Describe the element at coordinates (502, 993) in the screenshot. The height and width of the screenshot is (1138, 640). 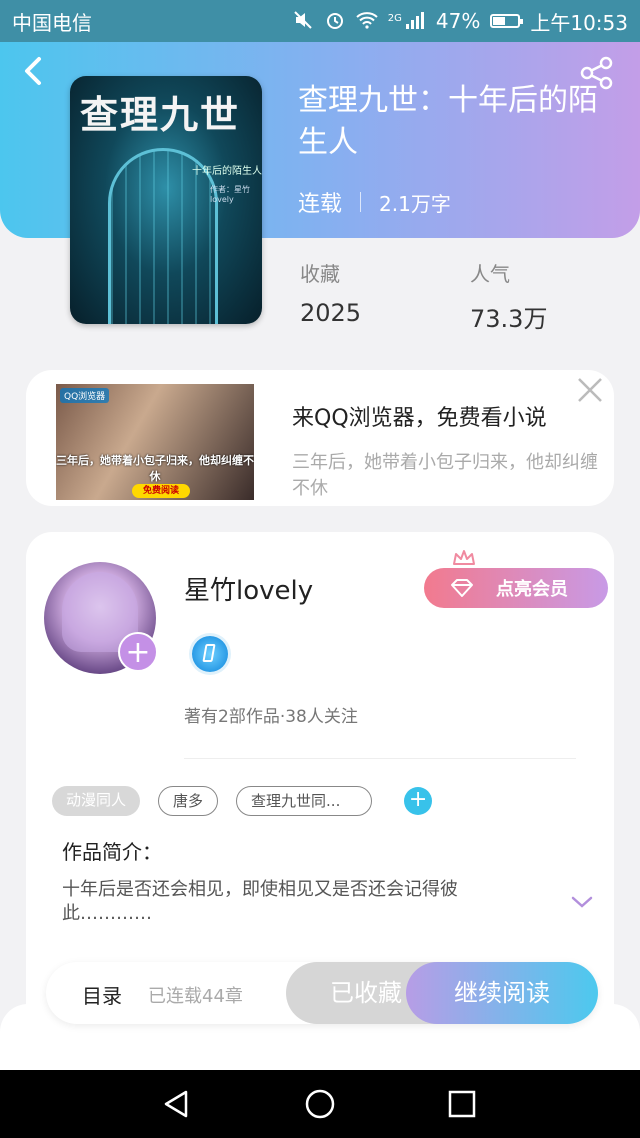
I see `continue-reading-button: 继续阅读` at that location.